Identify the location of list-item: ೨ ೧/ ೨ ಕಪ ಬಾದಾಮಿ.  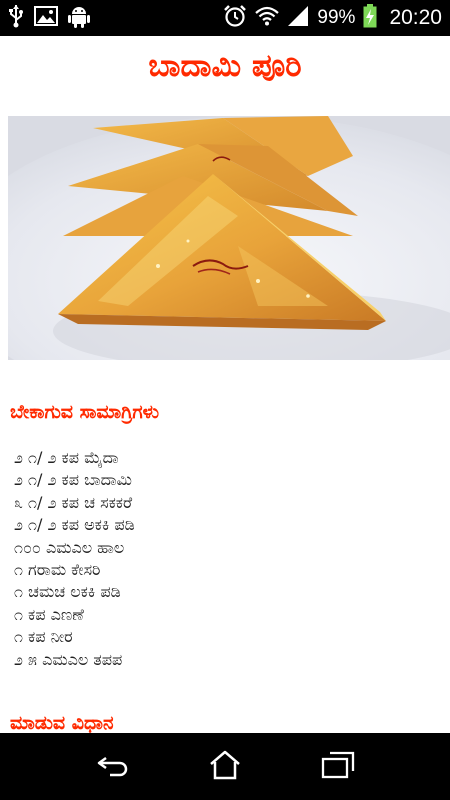
(73, 480).